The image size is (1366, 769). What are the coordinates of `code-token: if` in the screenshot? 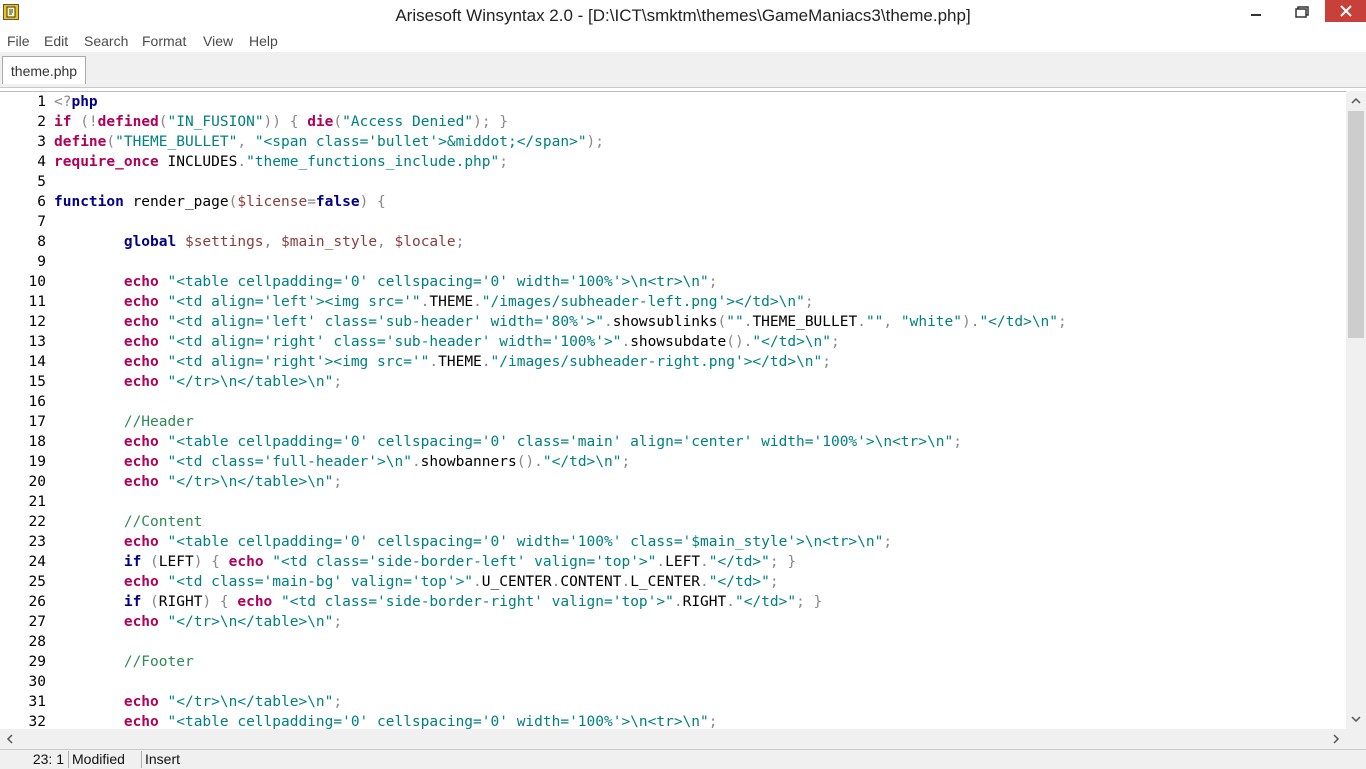 It's located at (63, 122).